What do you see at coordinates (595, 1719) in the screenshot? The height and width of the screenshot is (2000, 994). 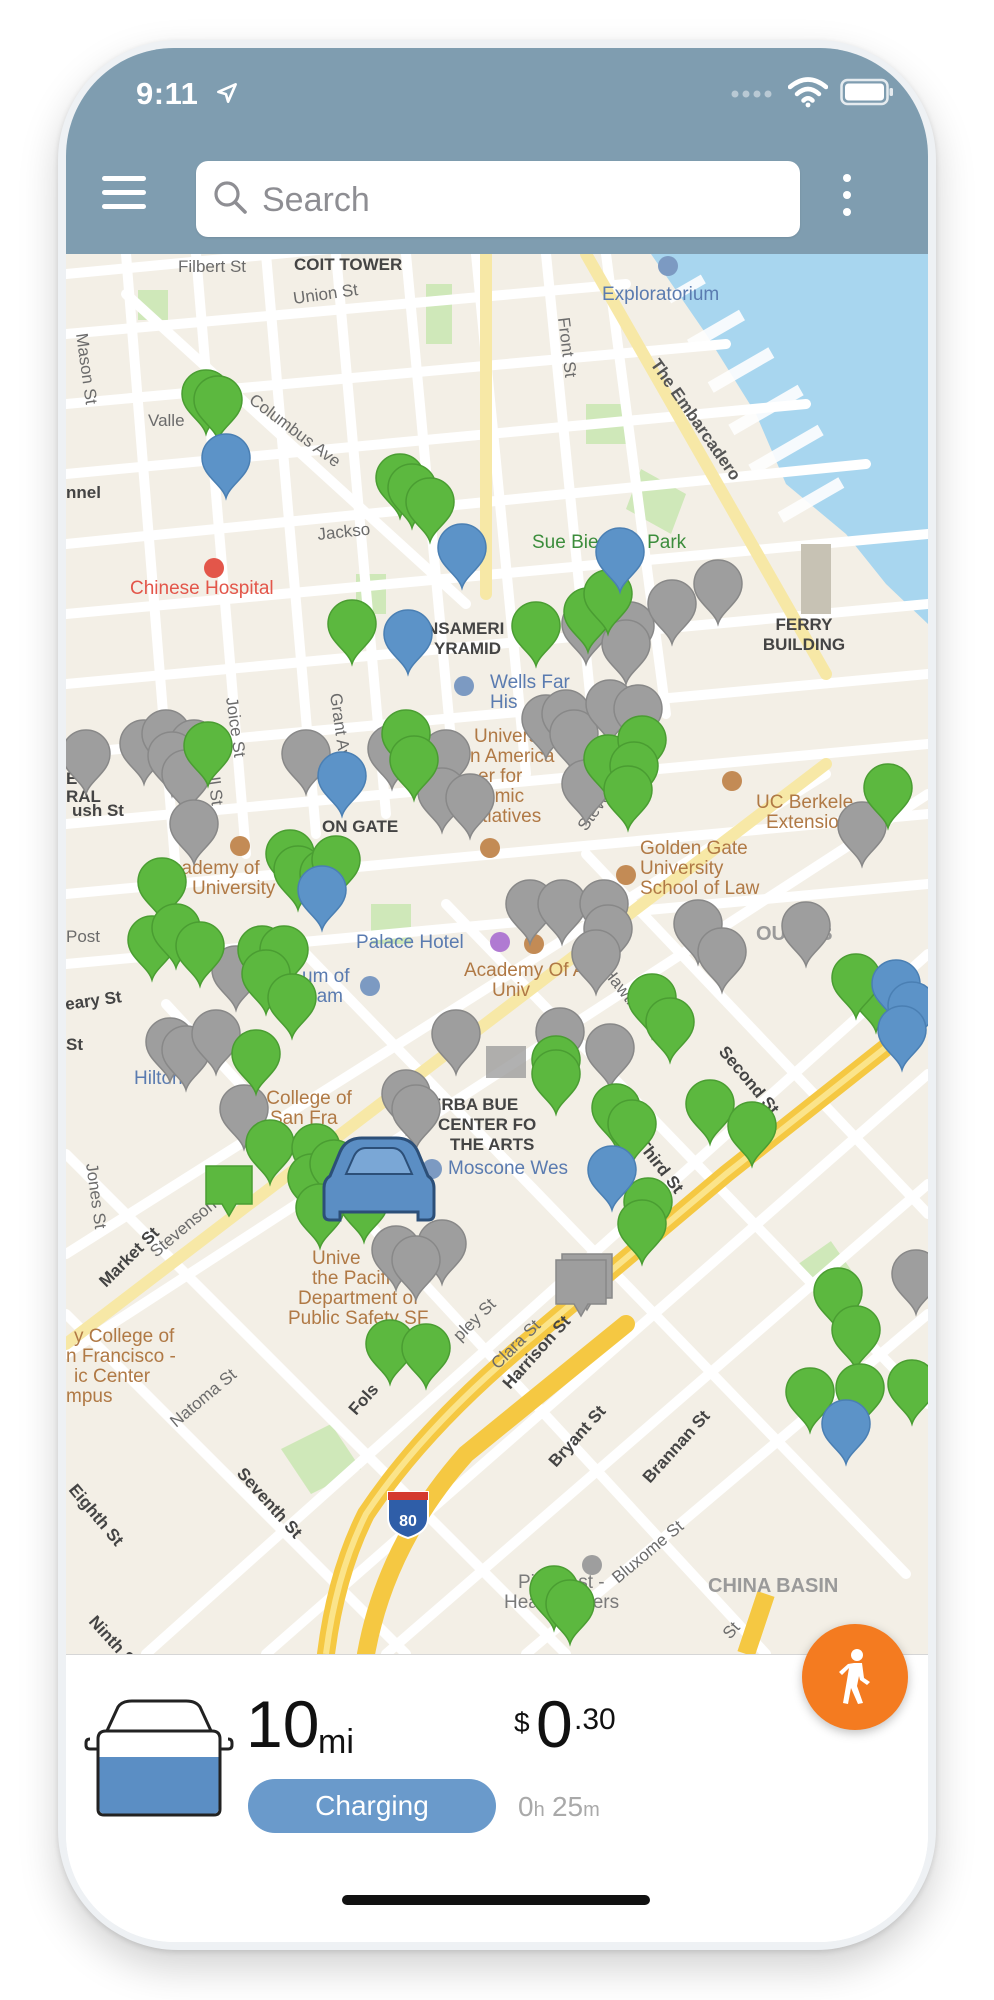 I see `cost-cents: .30` at bounding box center [595, 1719].